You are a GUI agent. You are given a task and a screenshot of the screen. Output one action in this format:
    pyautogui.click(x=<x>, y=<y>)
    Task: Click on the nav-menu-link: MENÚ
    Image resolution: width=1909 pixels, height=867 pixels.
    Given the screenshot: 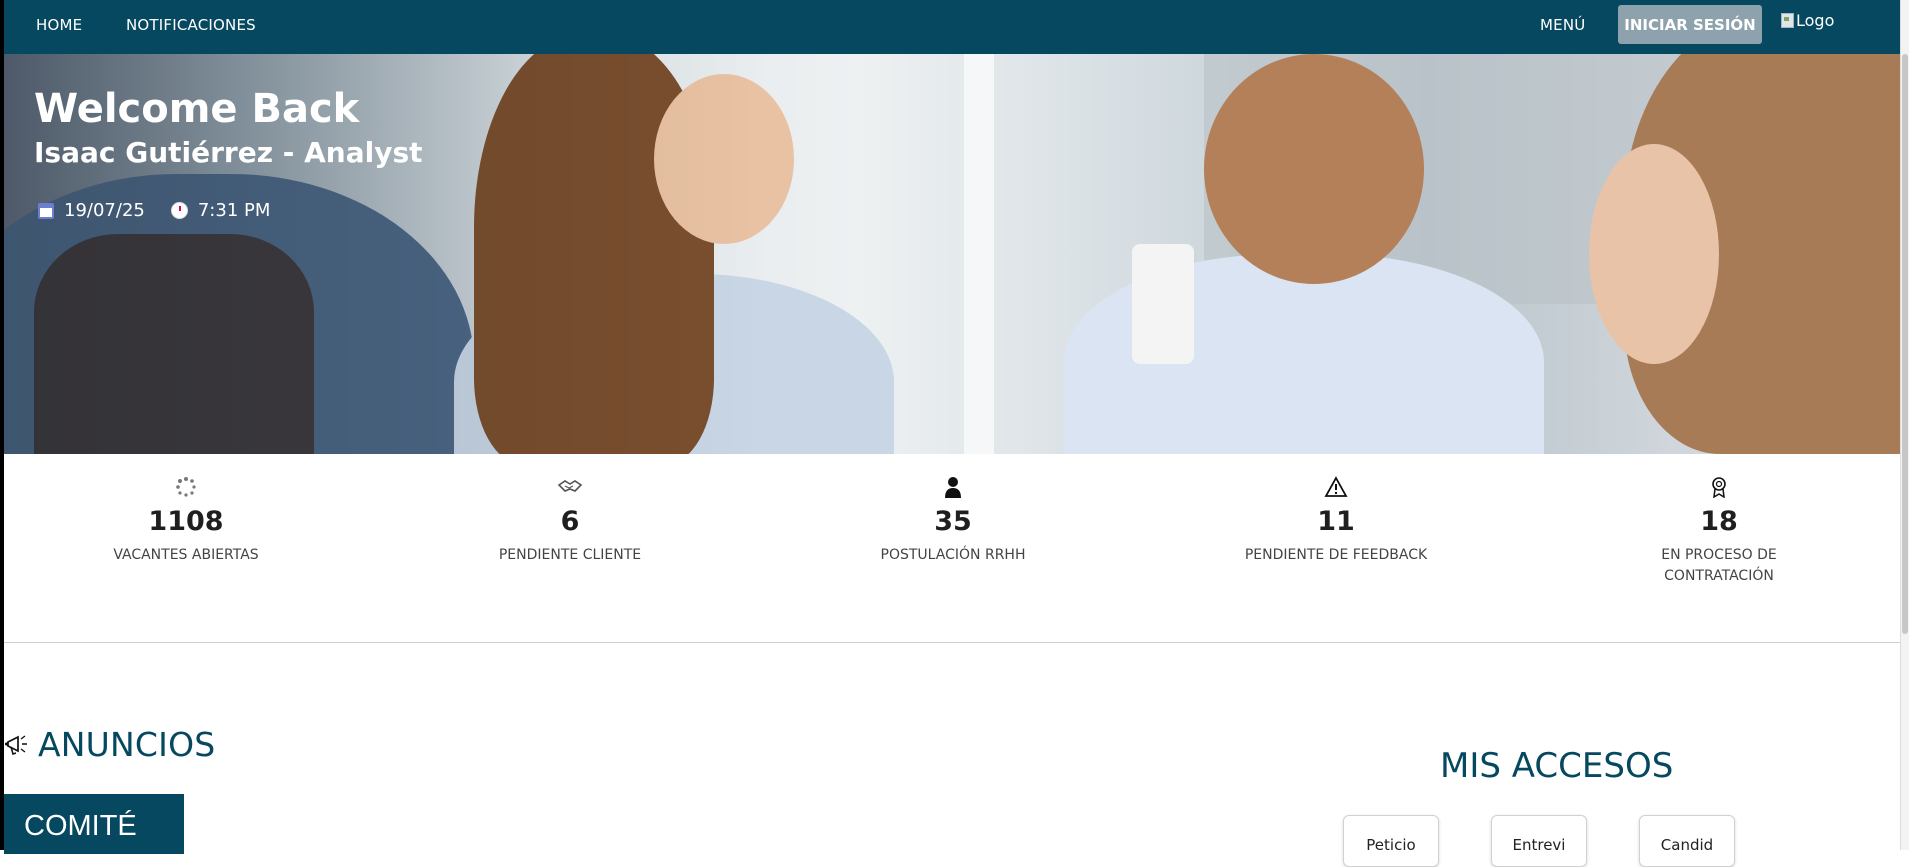 What is the action you would take?
    pyautogui.click(x=1562, y=25)
    